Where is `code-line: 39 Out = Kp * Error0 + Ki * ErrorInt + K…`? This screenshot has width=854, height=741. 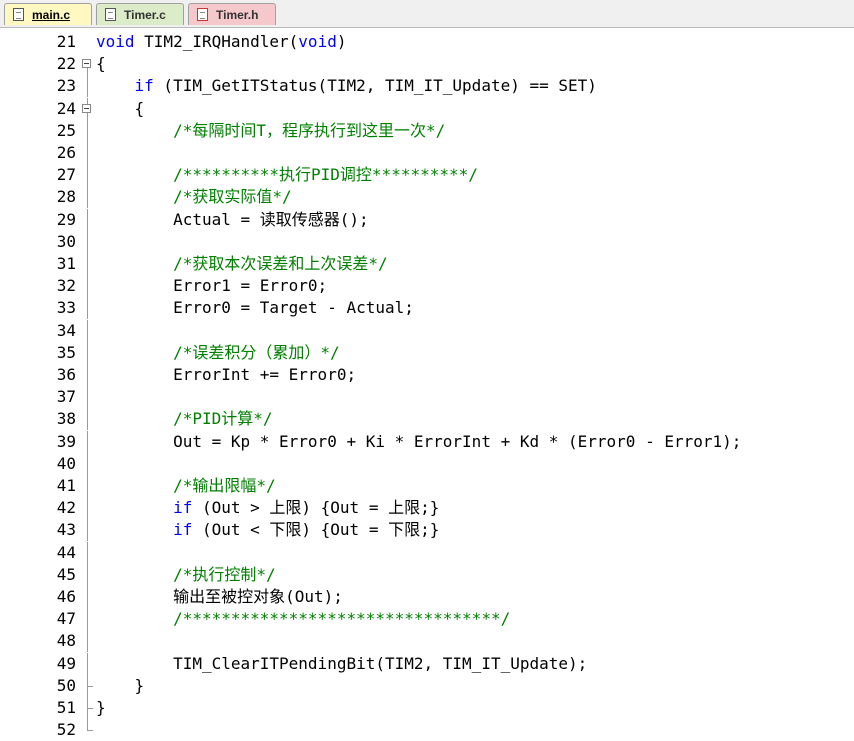
code-line: 39 Out = Kp * Error0 + Ki * ErrorInt + K… is located at coordinates (427, 441).